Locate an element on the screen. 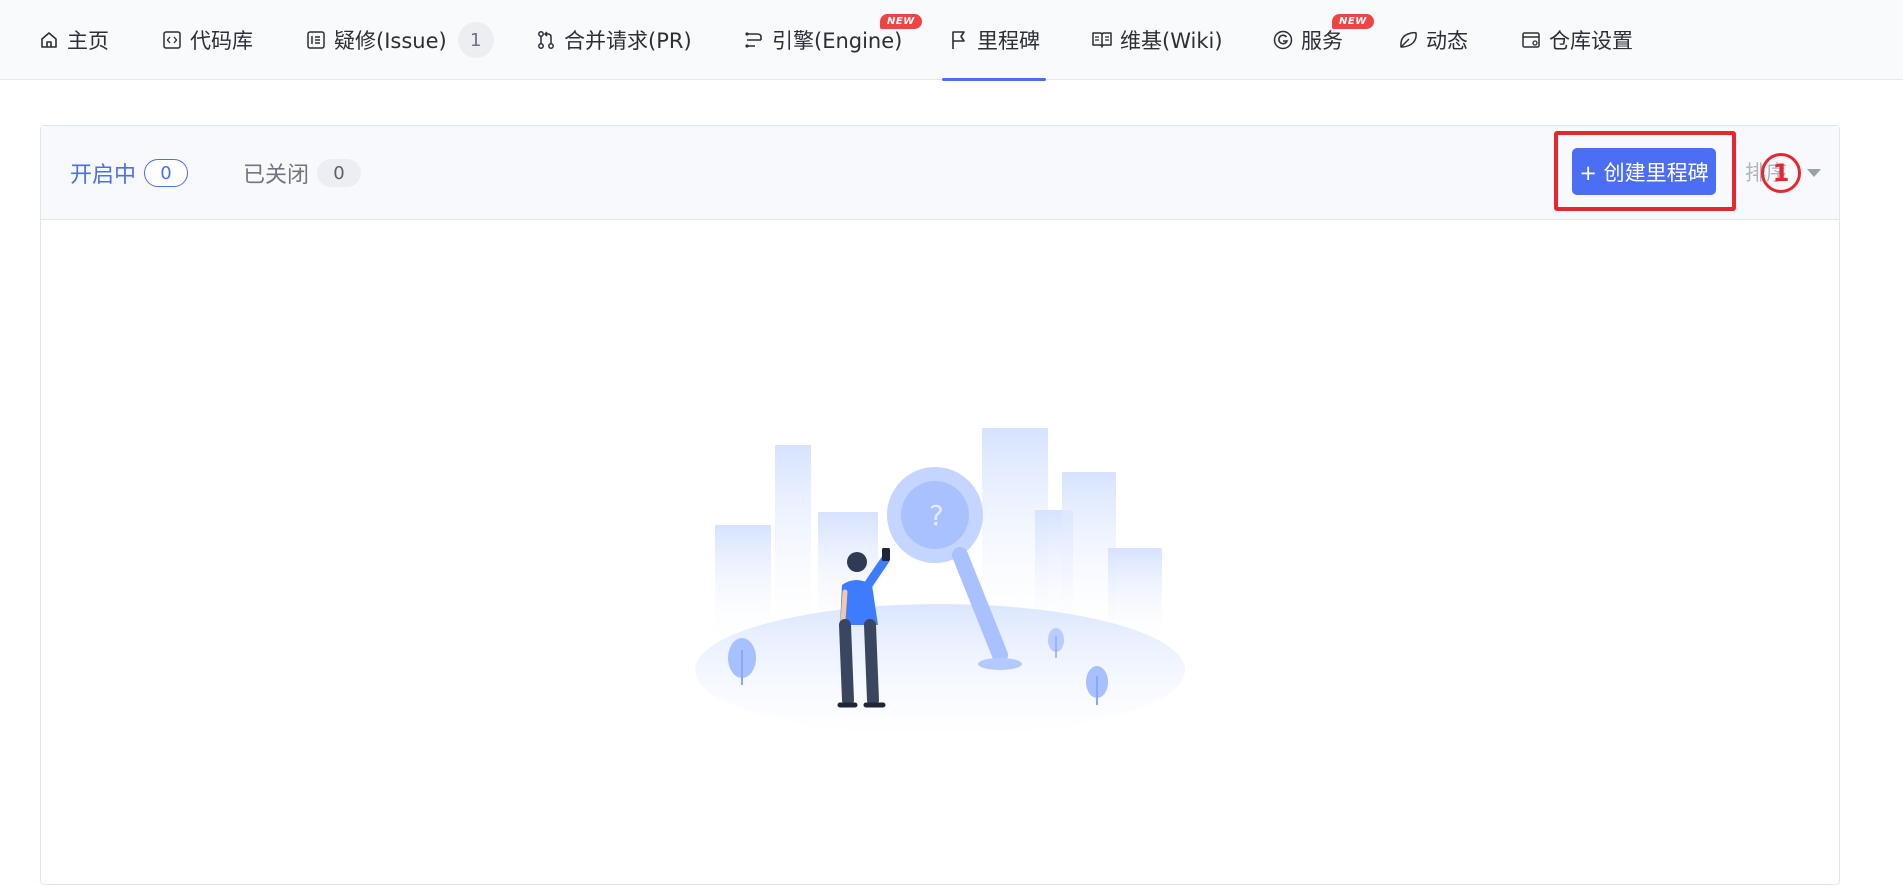 This screenshot has width=1903, height=885. nav-item-label: 代码库 is located at coordinates (221, 41).